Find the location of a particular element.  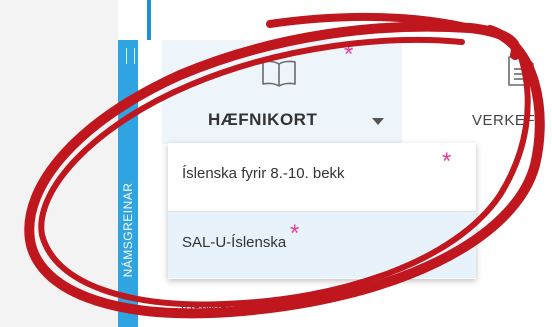

dropdown-item: Íslenska fyrir 8.-10. bekk is located at coordinates (322, 176).